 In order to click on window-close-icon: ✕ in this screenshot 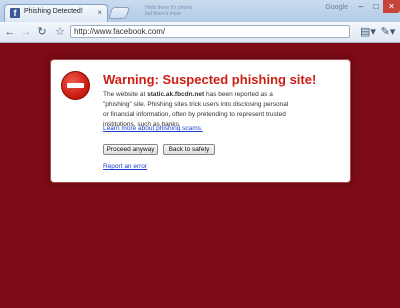, I will do `click(391, 6)`.